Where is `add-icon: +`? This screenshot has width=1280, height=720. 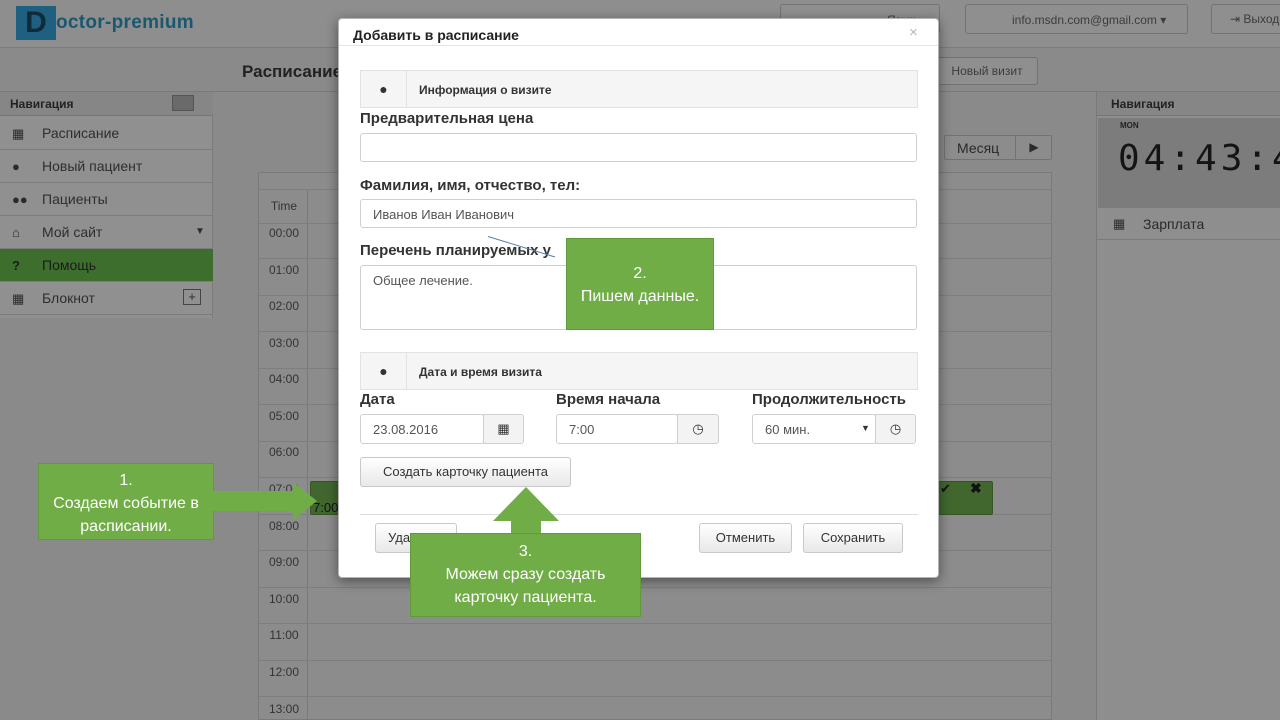 add-icon: + is located at coordinates (192, 297).